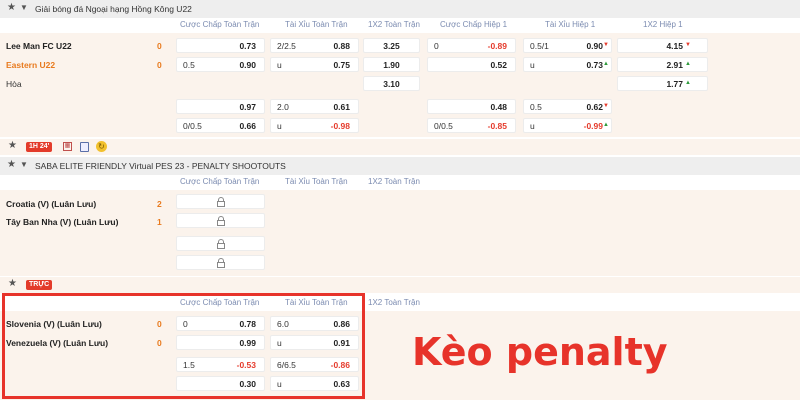 The width and height of the screenshot is (800, 400). What do you see at coordinates (314, 64) in the screenshot?
I see `odds-cell: u 0.75` at bounding box center [314, 64].